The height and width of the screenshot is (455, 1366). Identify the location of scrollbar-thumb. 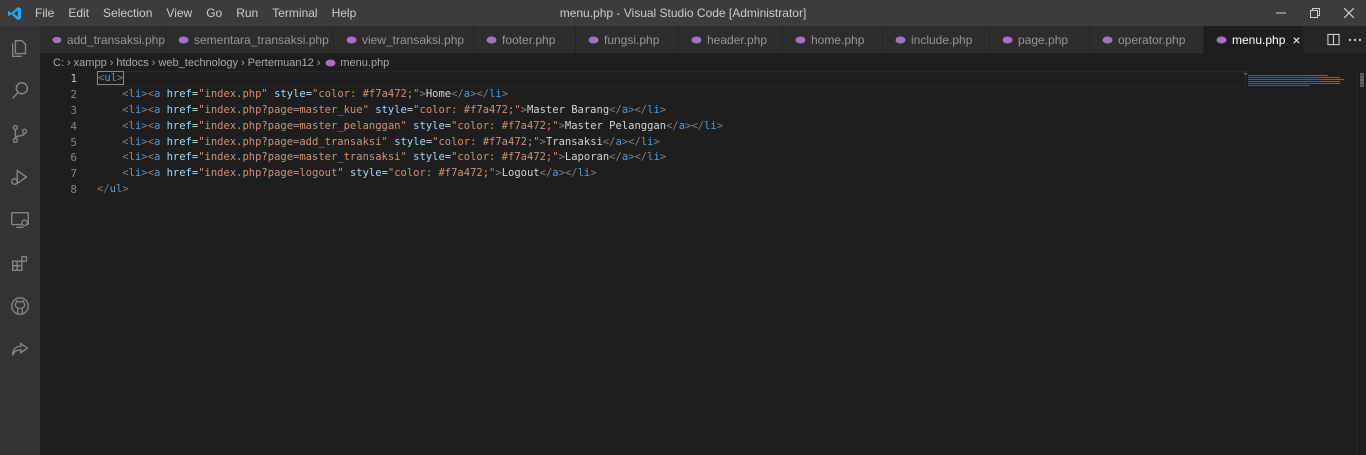
(1362, 80).